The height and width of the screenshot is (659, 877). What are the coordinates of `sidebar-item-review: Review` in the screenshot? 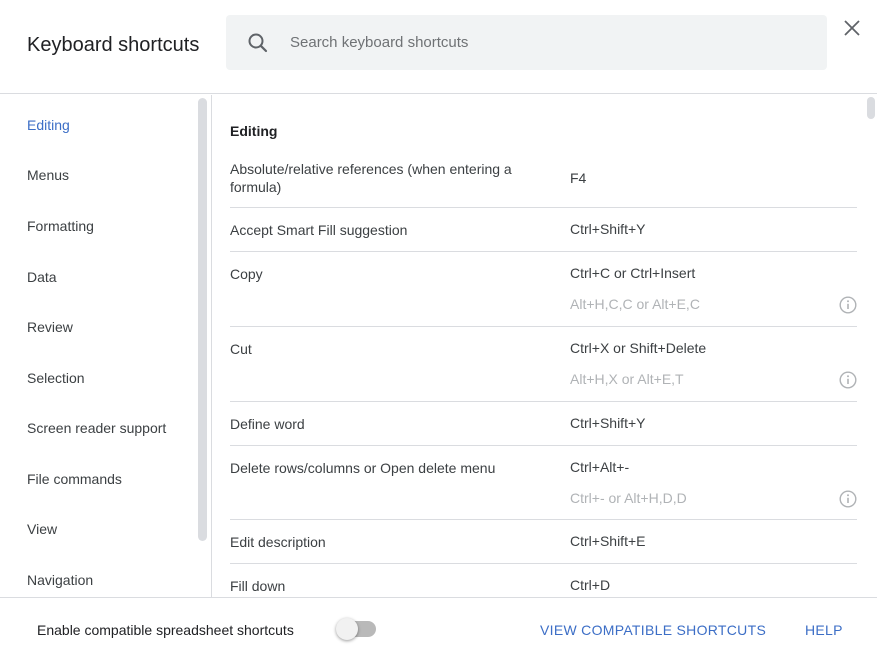 It's located at (50, 327).